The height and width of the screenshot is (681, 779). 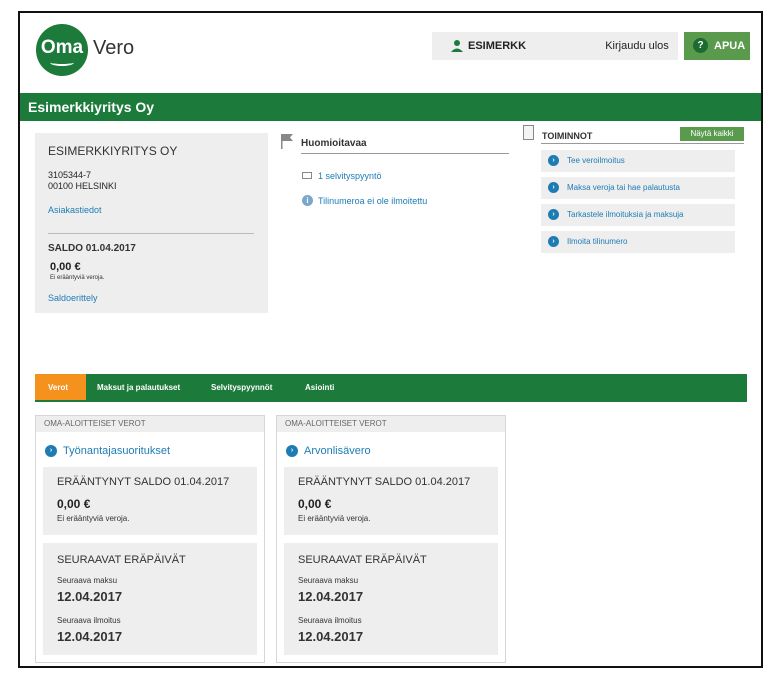 I want to click on notice-account-label: Tilinumeroa ei ole ilmoitettu, so click(x=373, y=201).